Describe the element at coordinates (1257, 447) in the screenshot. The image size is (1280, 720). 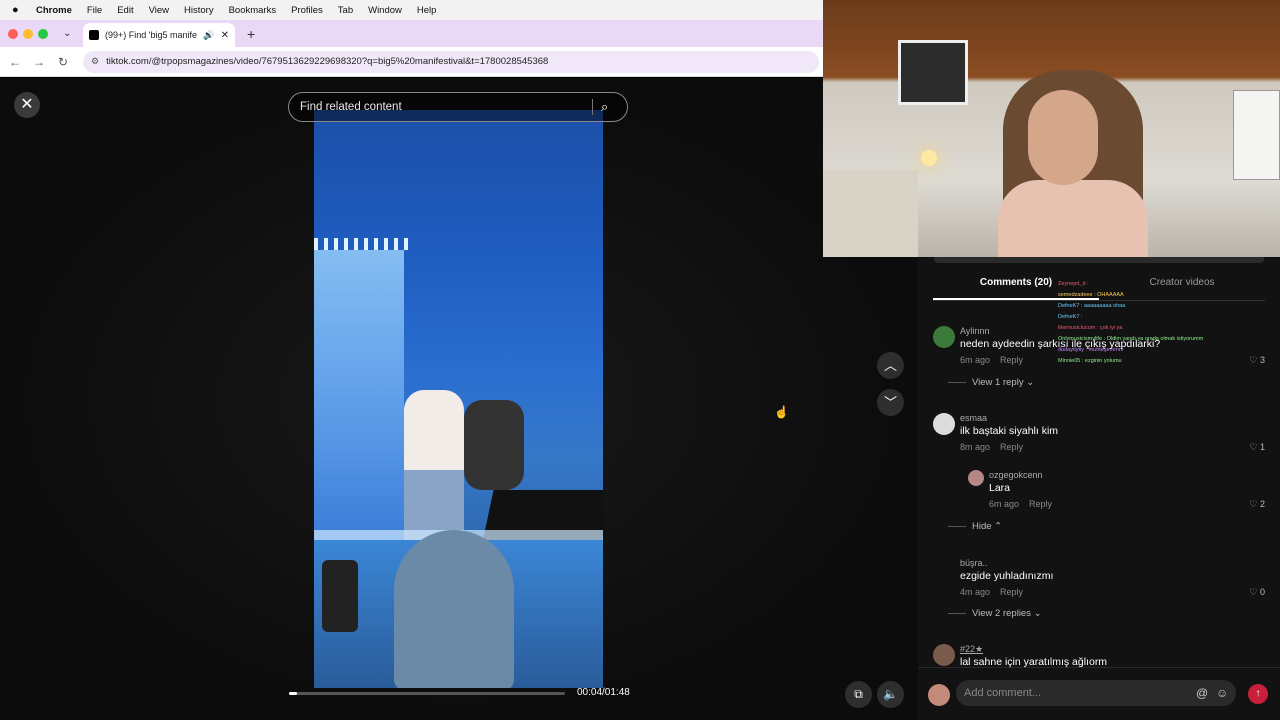
I see `like-button: ♡ 1` at that location.